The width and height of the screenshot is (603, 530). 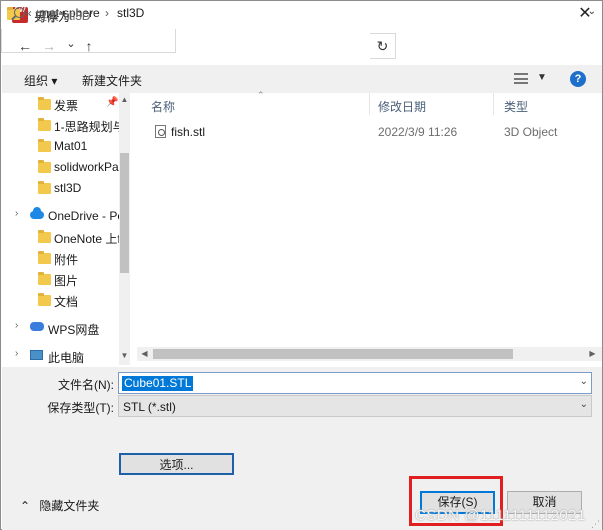 What do you see at coordinates (37, 326) in the screenshot?
I see `wps-cloud-icon` at bounding box center [37, 326].